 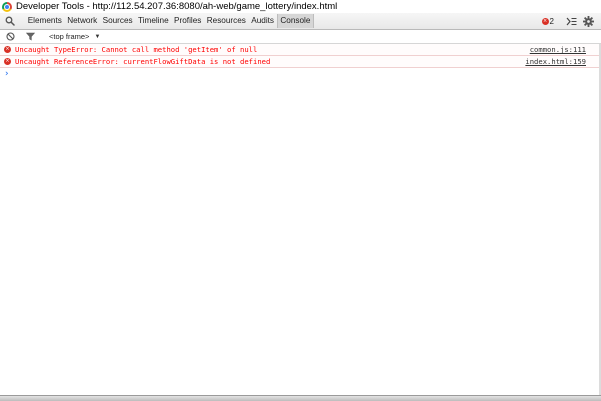 What do you see at coordinates (187, 21) in the screenshot?
I see `tab-profiles: Profiles` at bounding box center [187, 21].